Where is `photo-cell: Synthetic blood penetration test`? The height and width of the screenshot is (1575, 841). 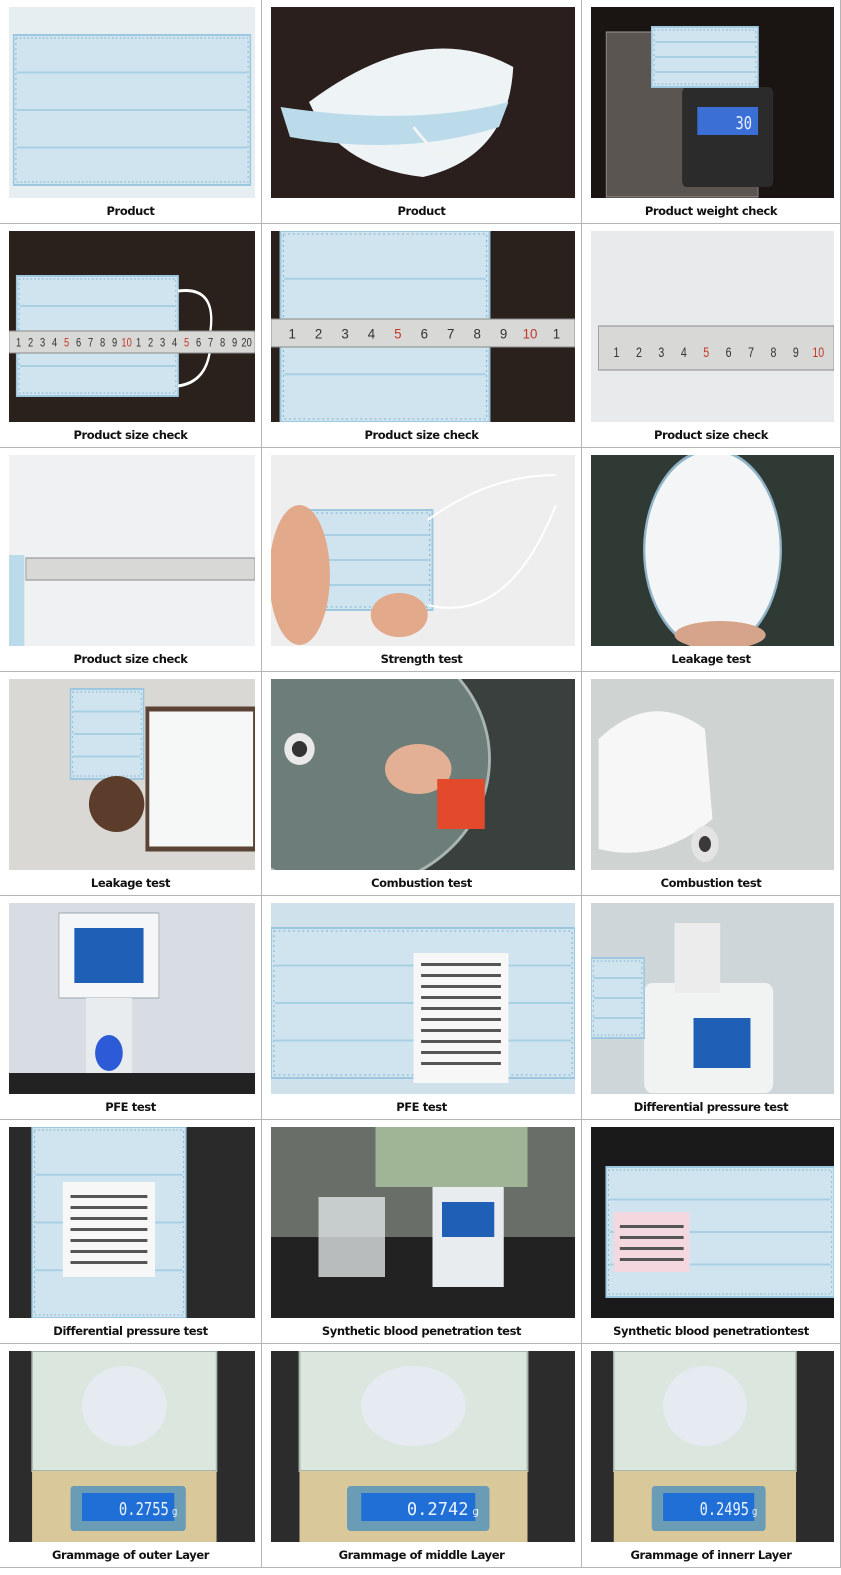 photo-cell: Synthetic blood penetration test is located at coordinates (422, 1232).